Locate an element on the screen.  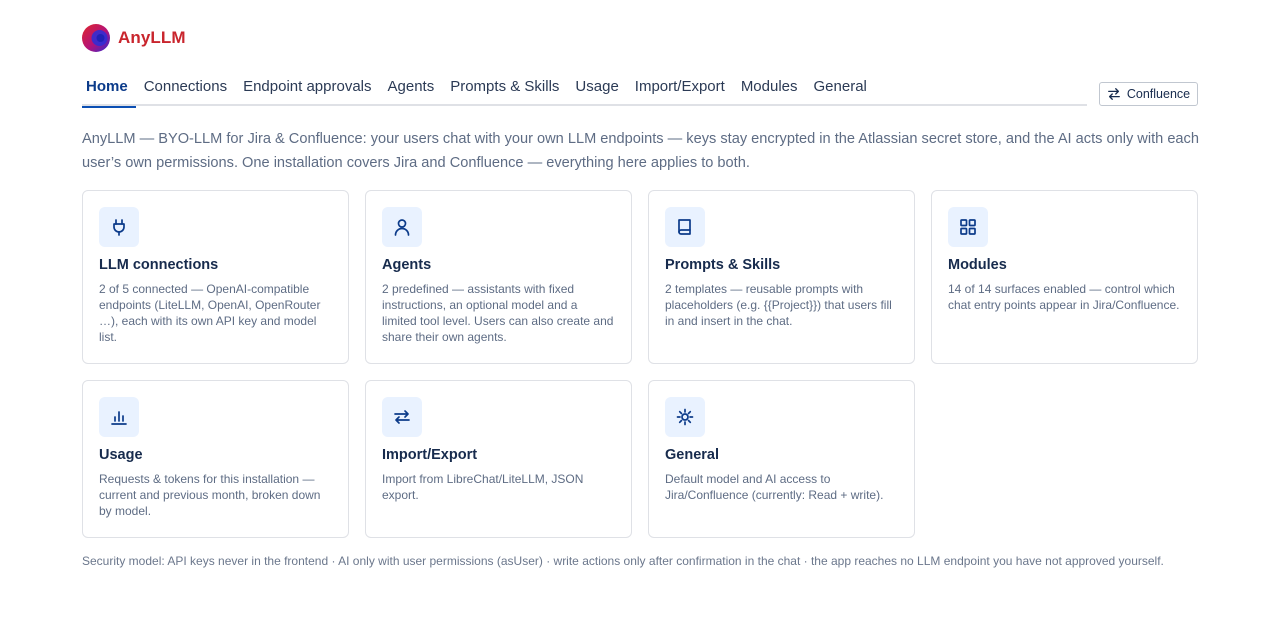
plug-icon is located at coordinates (119, 227).